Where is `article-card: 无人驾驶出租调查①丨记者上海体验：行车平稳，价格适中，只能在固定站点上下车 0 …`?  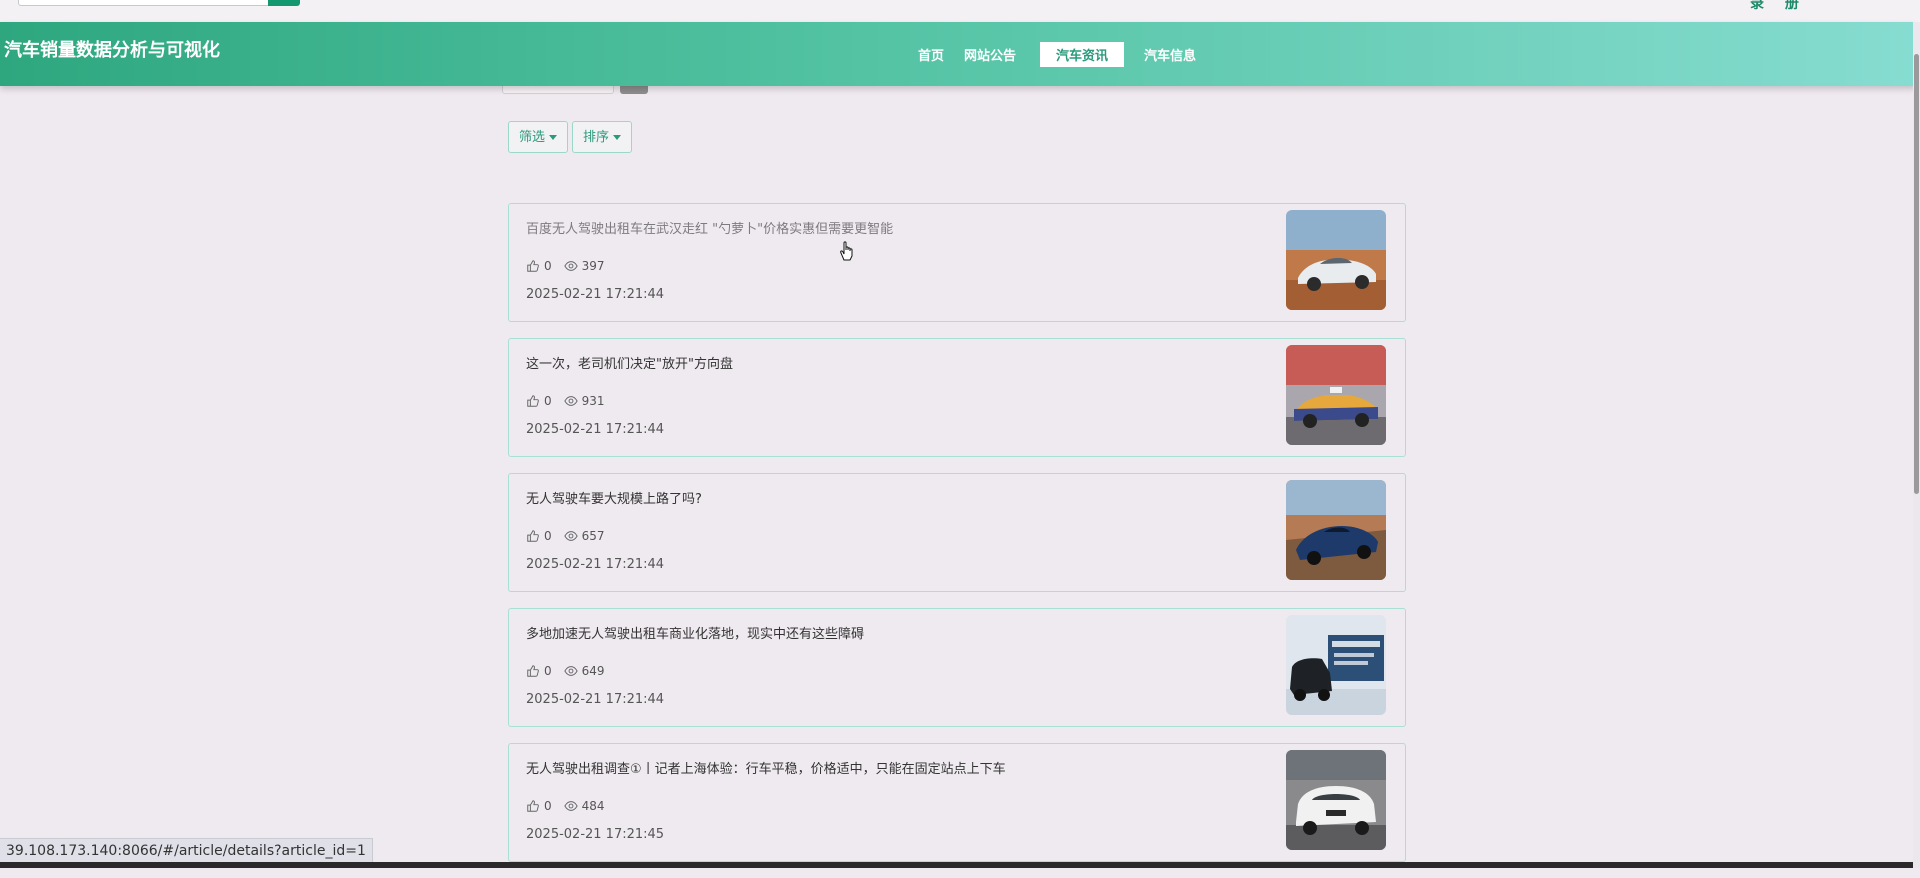
article-card: 无人驾驶出租调查①丨记者上海体验：行车平稳，价格适中，只能在固定站点上下车 0 … is located at coordinates (957, 802).